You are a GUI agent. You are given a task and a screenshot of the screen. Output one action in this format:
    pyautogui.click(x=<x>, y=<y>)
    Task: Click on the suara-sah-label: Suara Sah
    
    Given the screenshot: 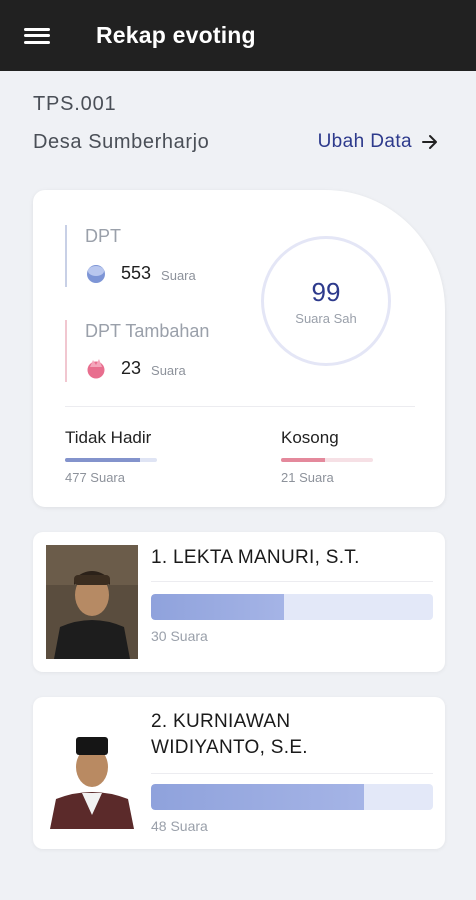 What is the action you would take?
    pyautogui.click(x=326, y=318)
    